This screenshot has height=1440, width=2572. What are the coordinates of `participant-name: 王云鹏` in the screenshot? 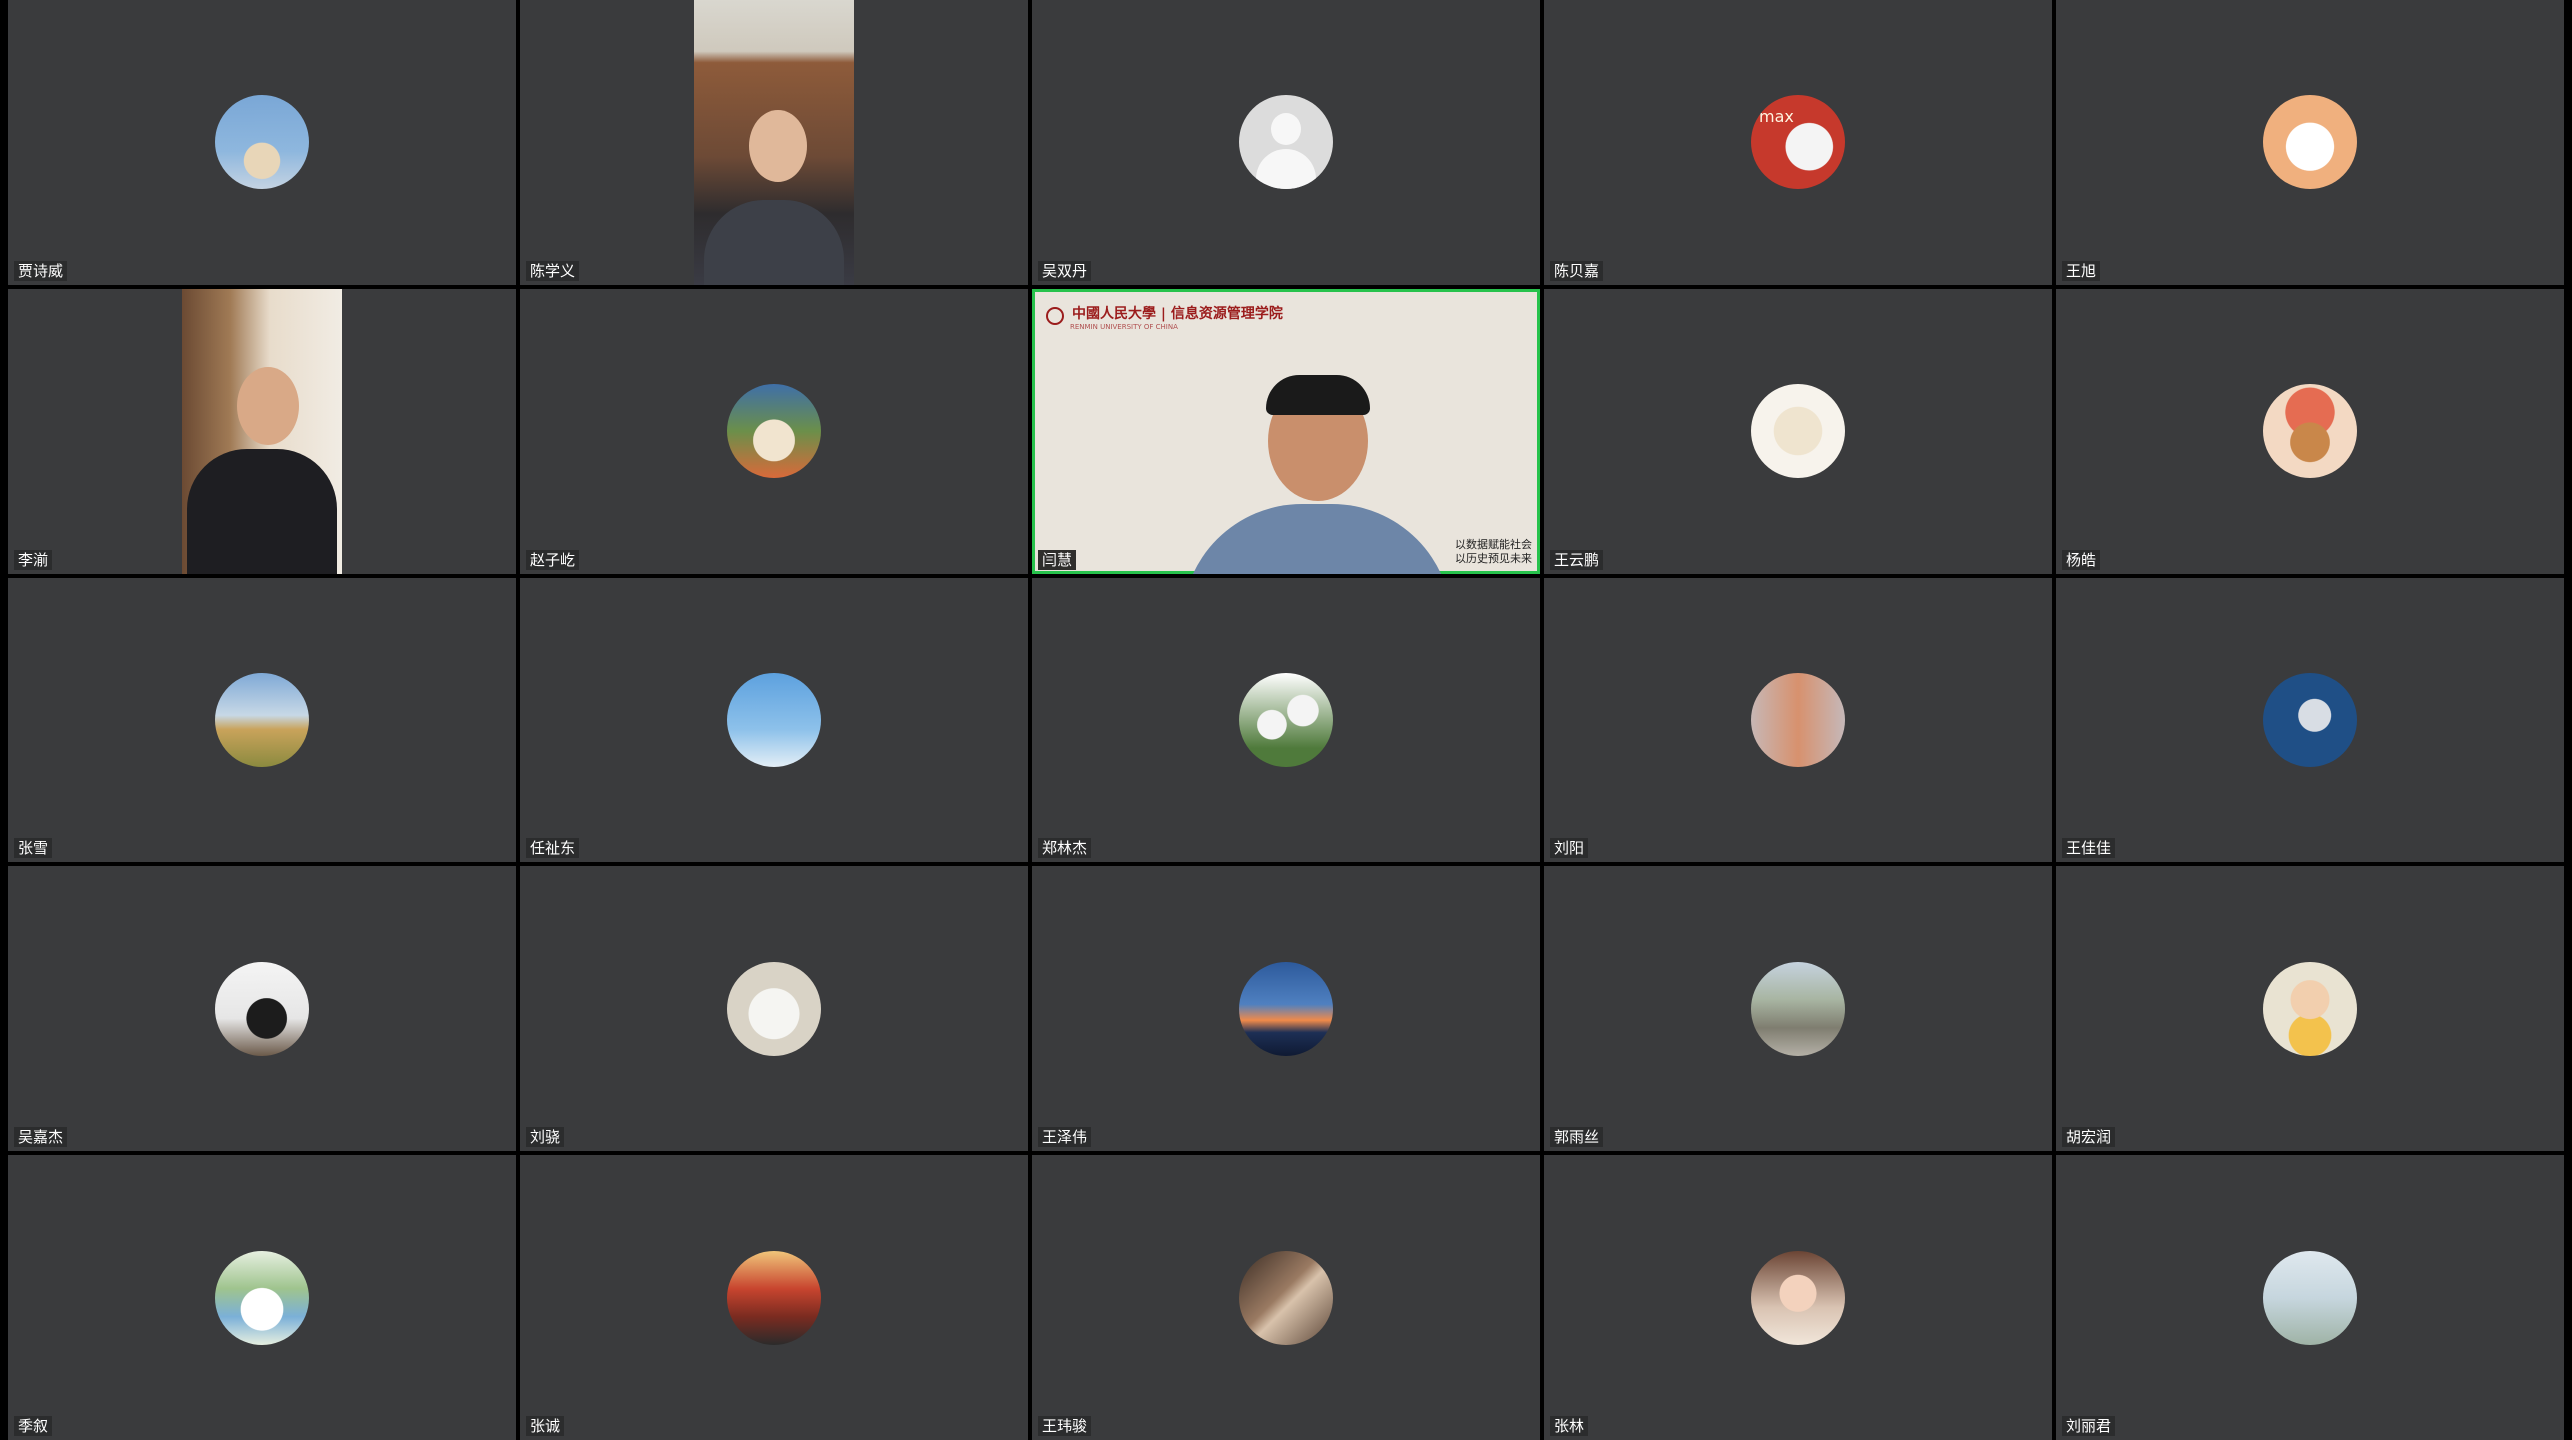 It's located at (1577, 559).